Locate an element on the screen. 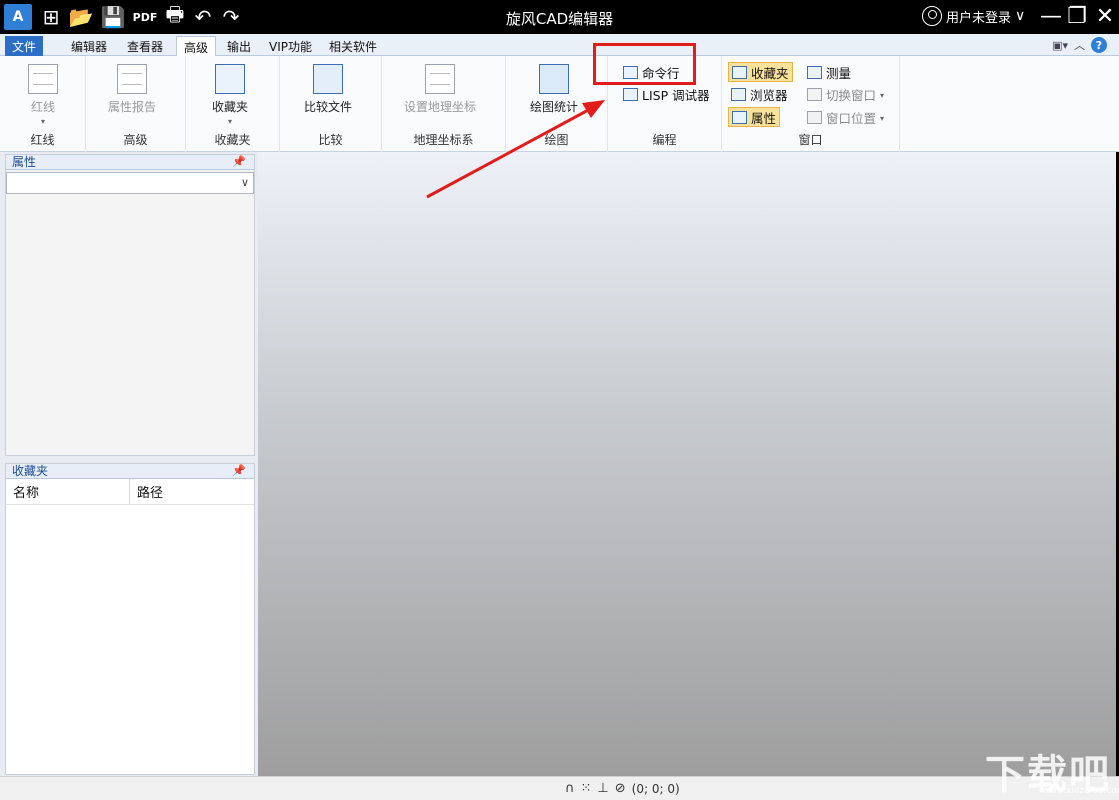 The height and width of the screenshot is (800, 1119). group-label-compare: 比较 is located at coordinates (330, 140).